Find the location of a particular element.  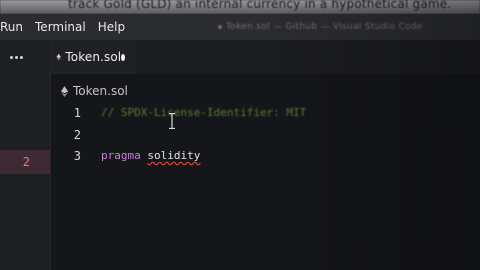

editor-line: 2 is located at coordinates (265, 138).